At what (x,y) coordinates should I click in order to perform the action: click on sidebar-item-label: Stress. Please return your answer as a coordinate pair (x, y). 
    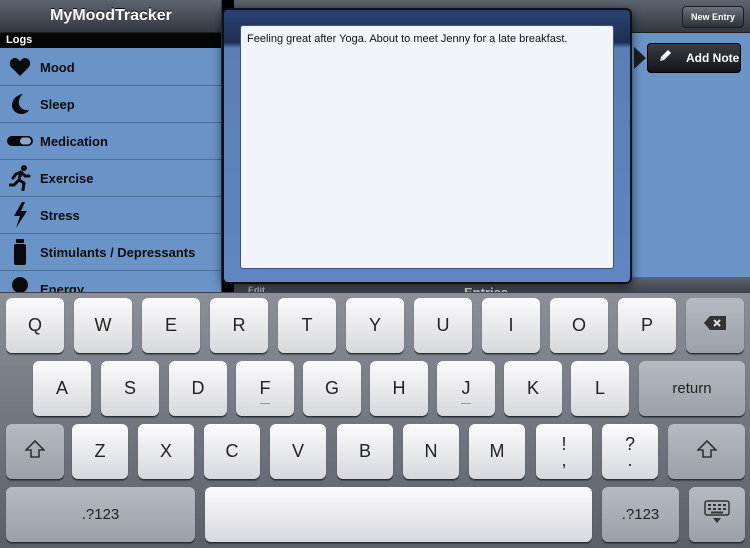
    Looking at the image, I should click on (60, 215).